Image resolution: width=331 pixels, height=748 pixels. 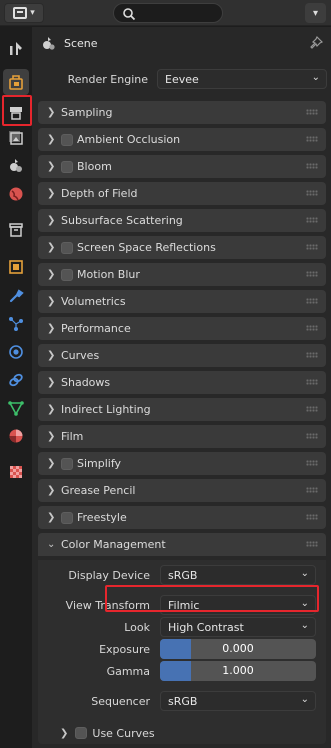 What do you see at coordinates (16, 380) in the screenshot?
I see `constraints-tab` at bounding box center [16, 380].